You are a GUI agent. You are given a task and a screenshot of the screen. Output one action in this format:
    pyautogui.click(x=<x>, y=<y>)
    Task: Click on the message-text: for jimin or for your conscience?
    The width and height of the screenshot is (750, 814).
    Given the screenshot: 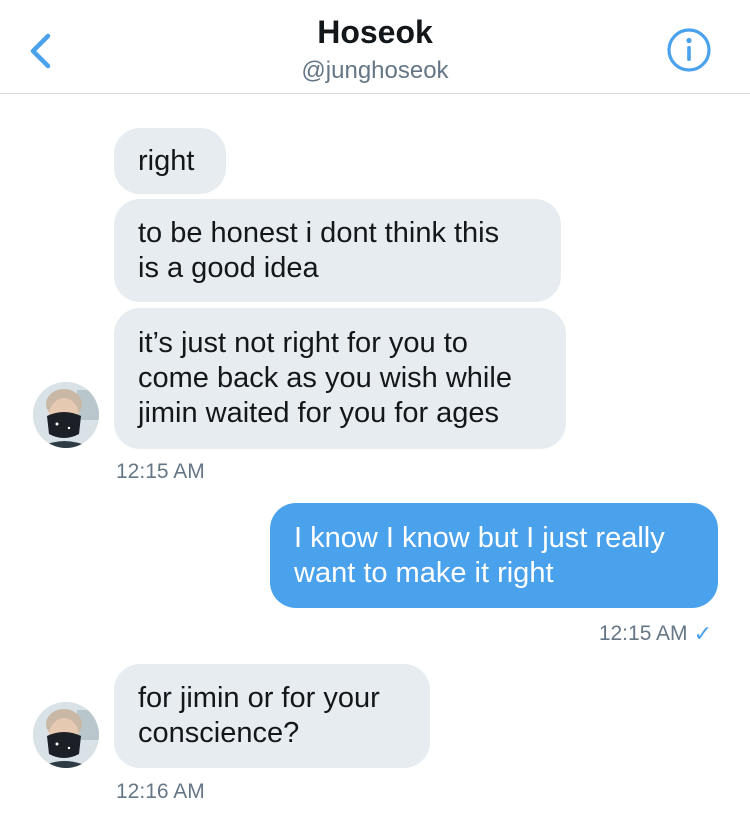 What is the action you would take?
    pyautogui.click(x=259, y=715)
    